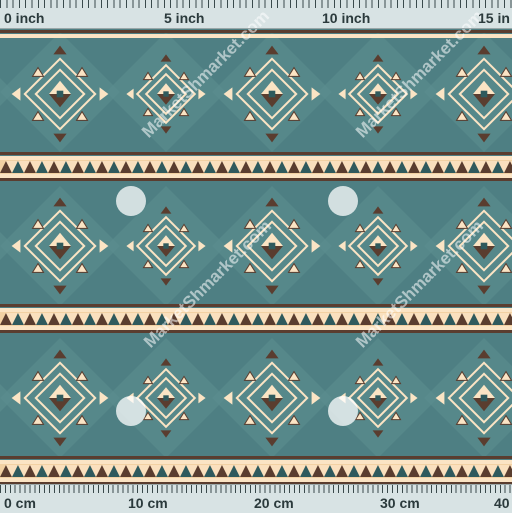 The width and height of the screenshot is (512, 513). I want to click on inch-ruler: 0 inch 5 inch 10 inch 15 in, so click(256, 14).